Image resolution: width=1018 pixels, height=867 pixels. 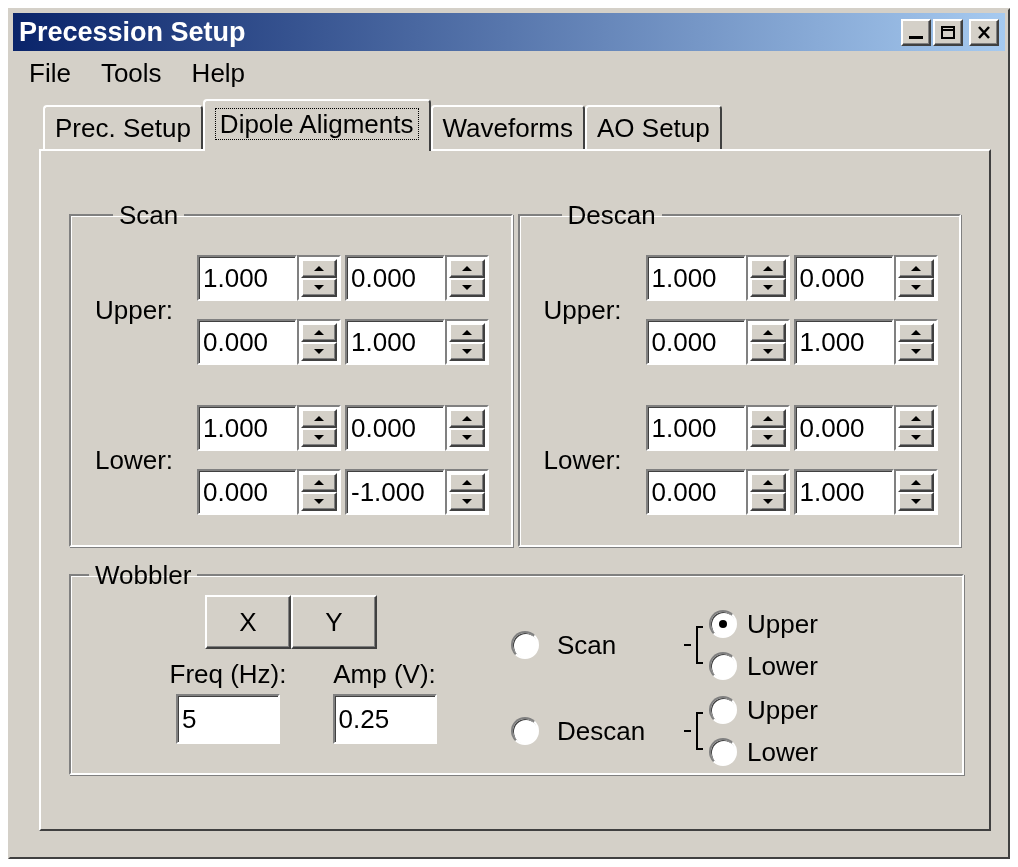 I want to click on axis-button: X, so click(x=248, y=622).